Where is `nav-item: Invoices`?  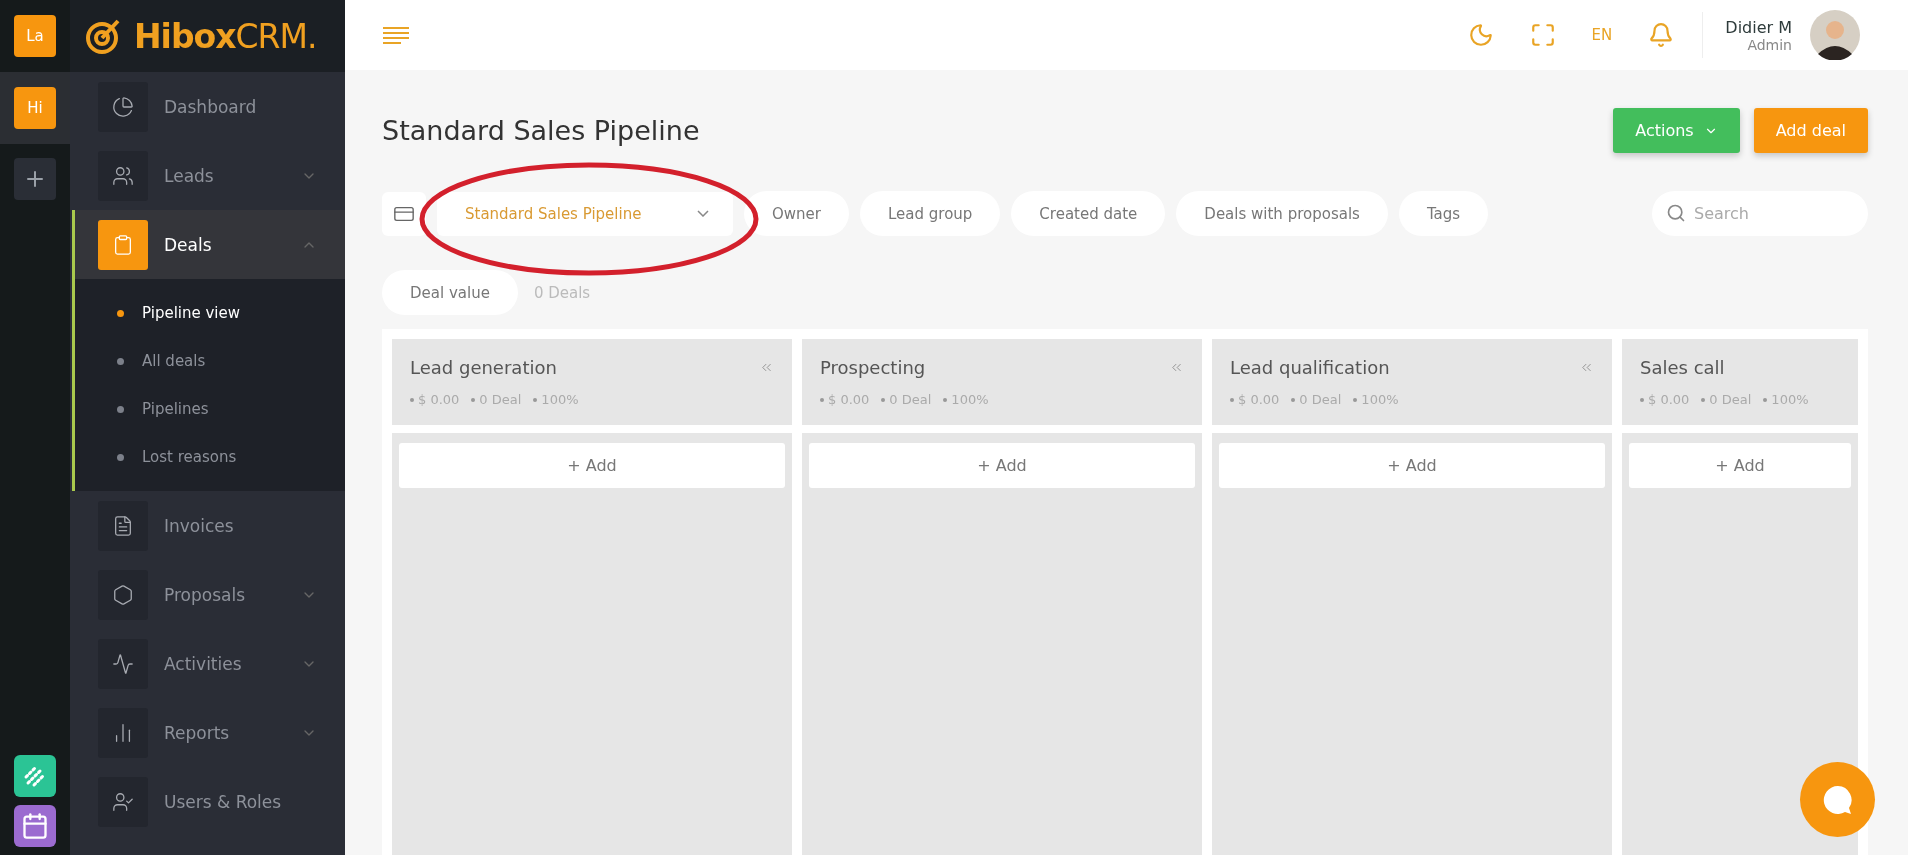 nav-item: Invoices is located at coordinates (210, 525).